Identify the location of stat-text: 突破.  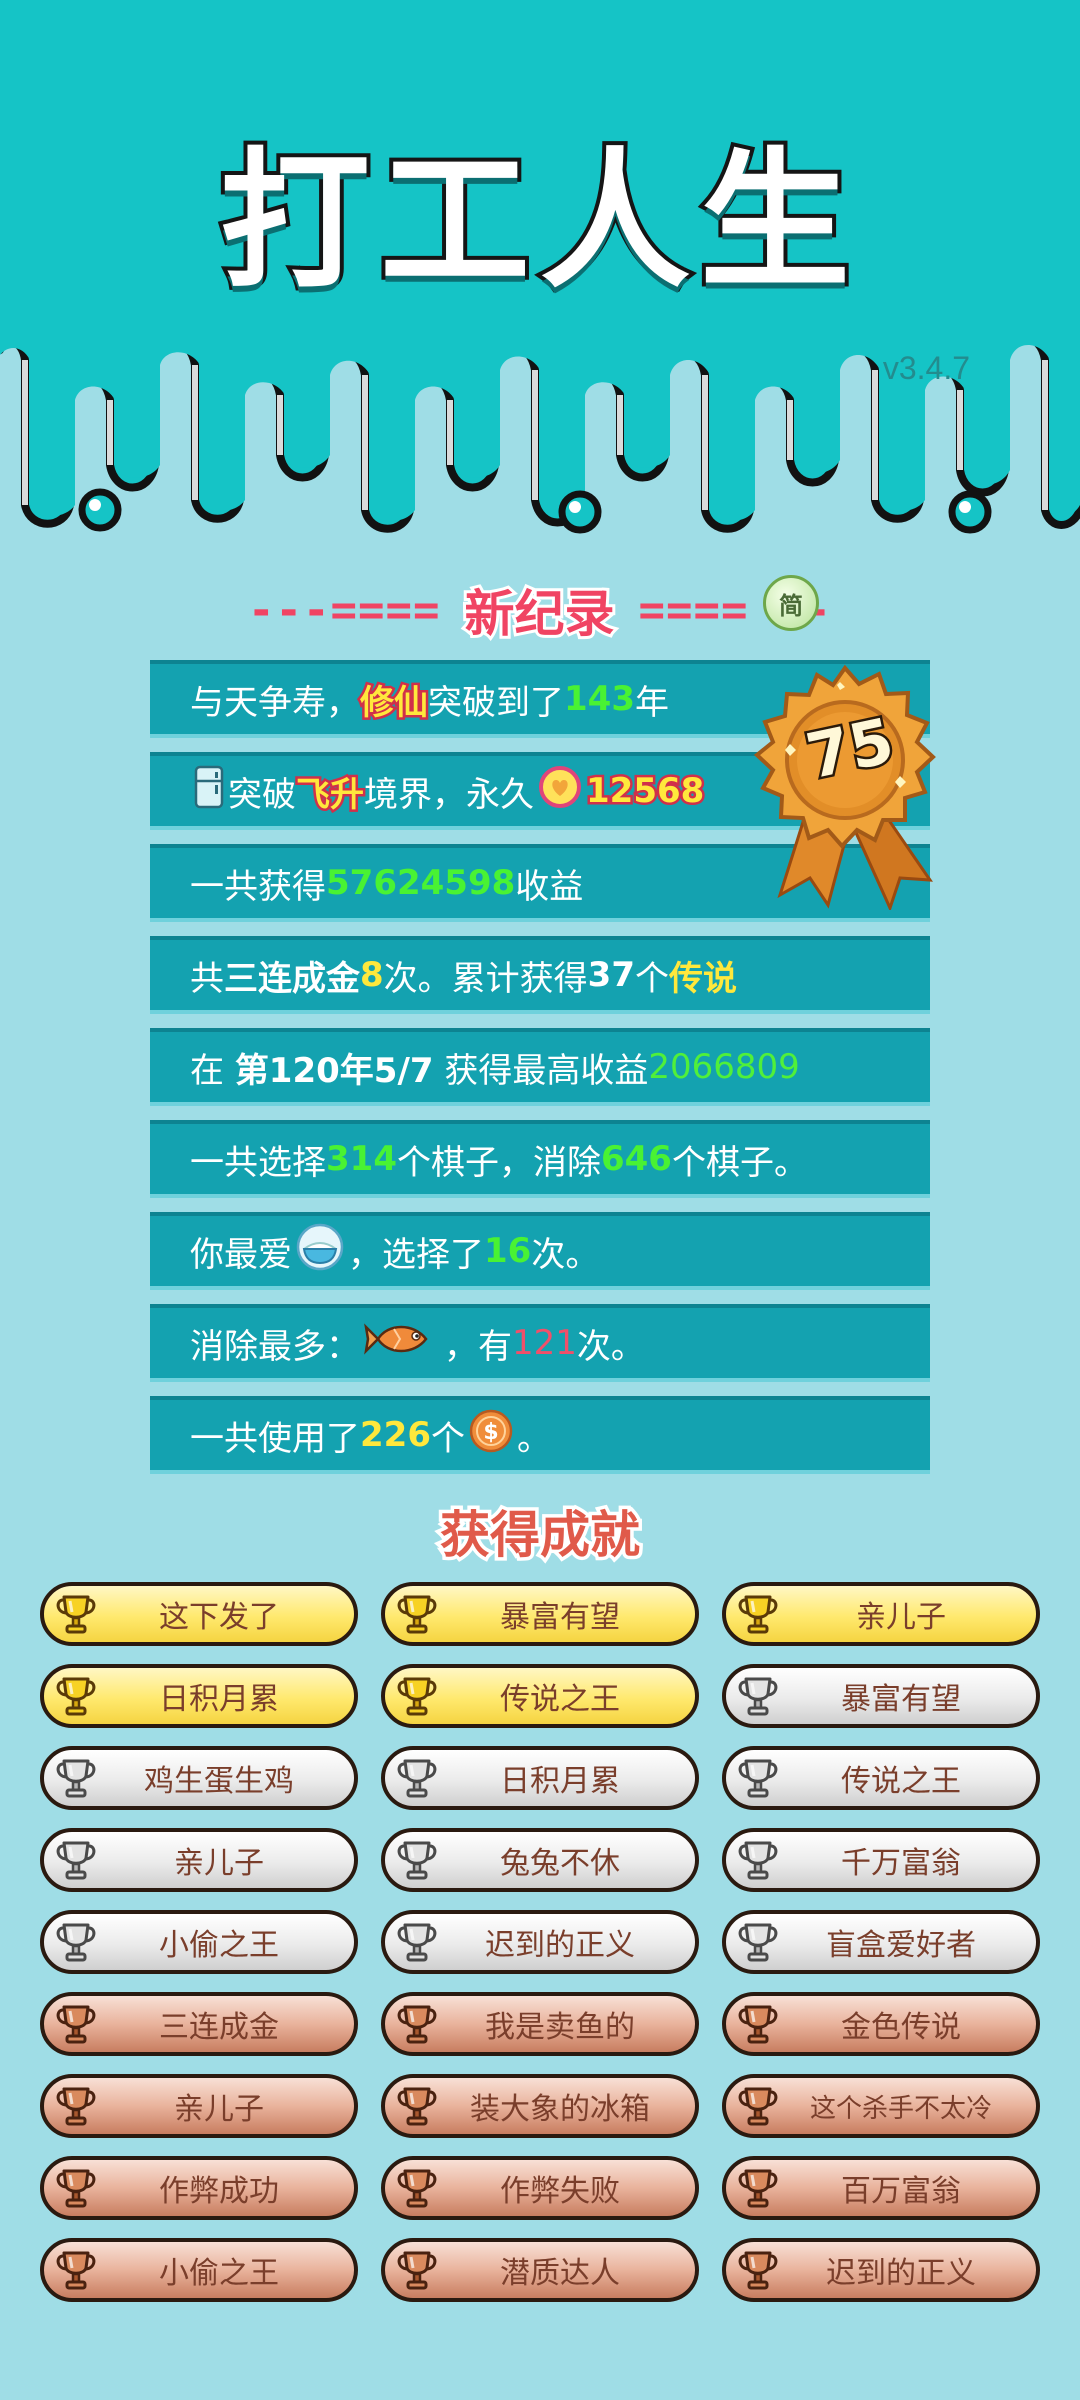
(262, 794).